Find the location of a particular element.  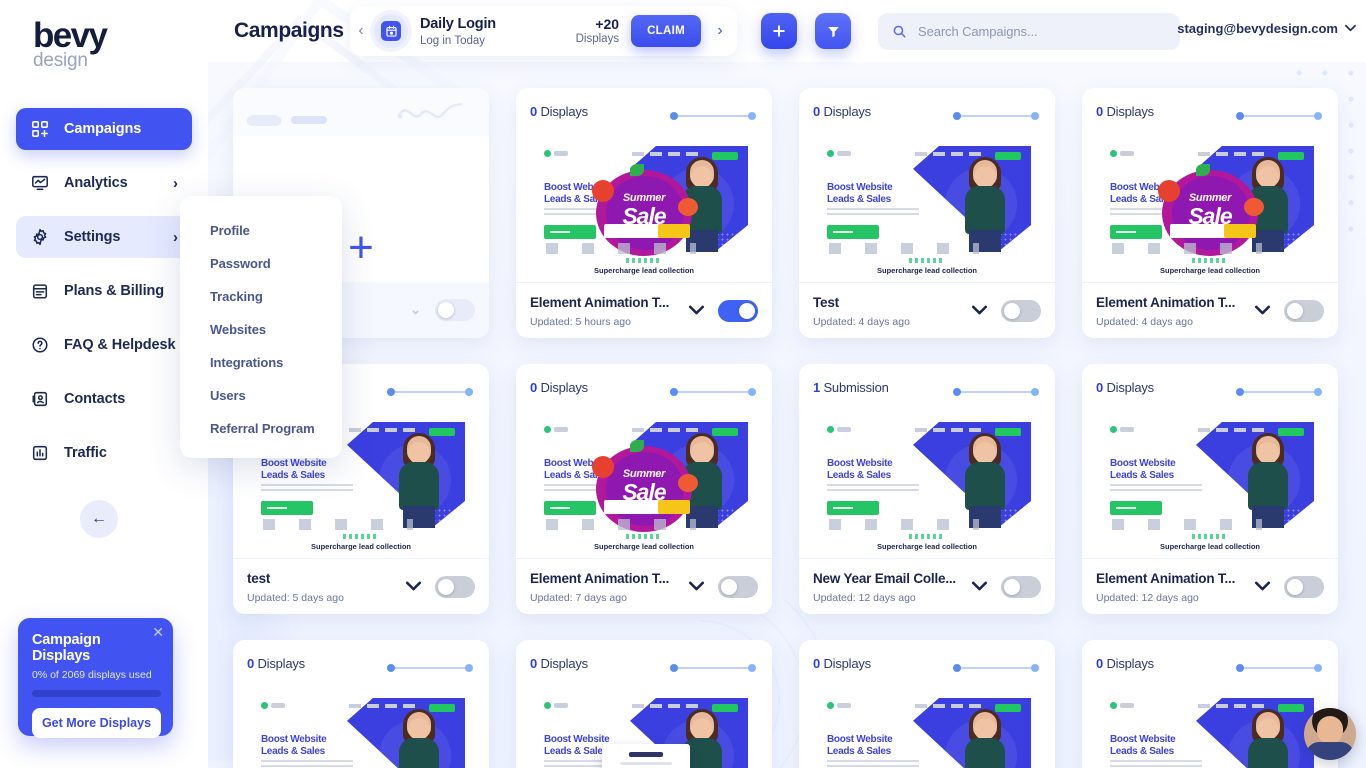

submenu-item-profile: Profile is located at coordinates (261, 230).